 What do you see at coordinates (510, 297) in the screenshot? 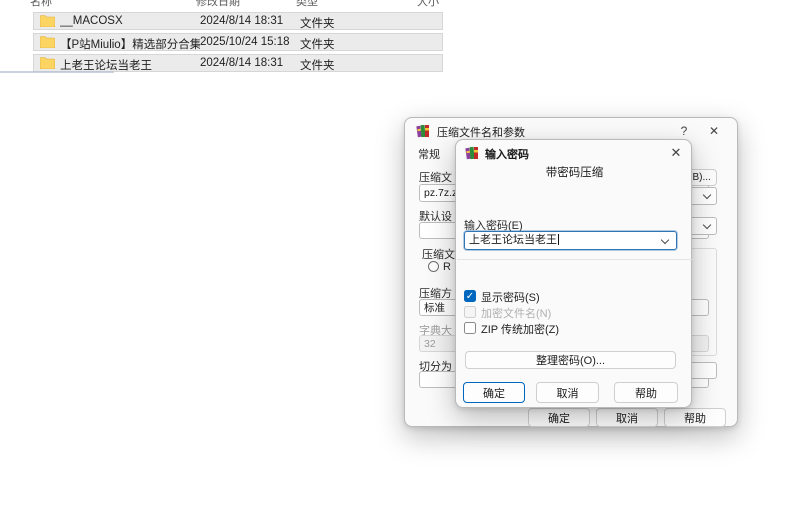
I see `show-password-label: 显示密码(S)` at bounding box center [510, 297].